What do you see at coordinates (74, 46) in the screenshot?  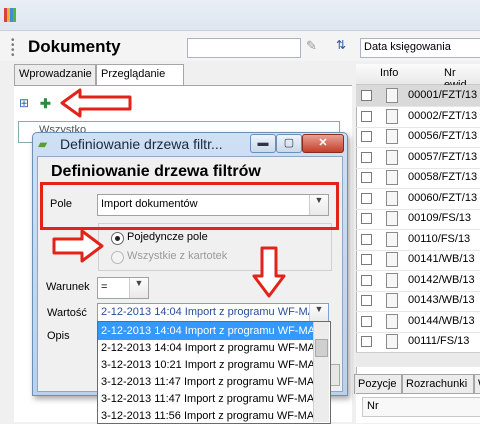 I see `page-title: Dokumenty` at bounding box center [74, 46].